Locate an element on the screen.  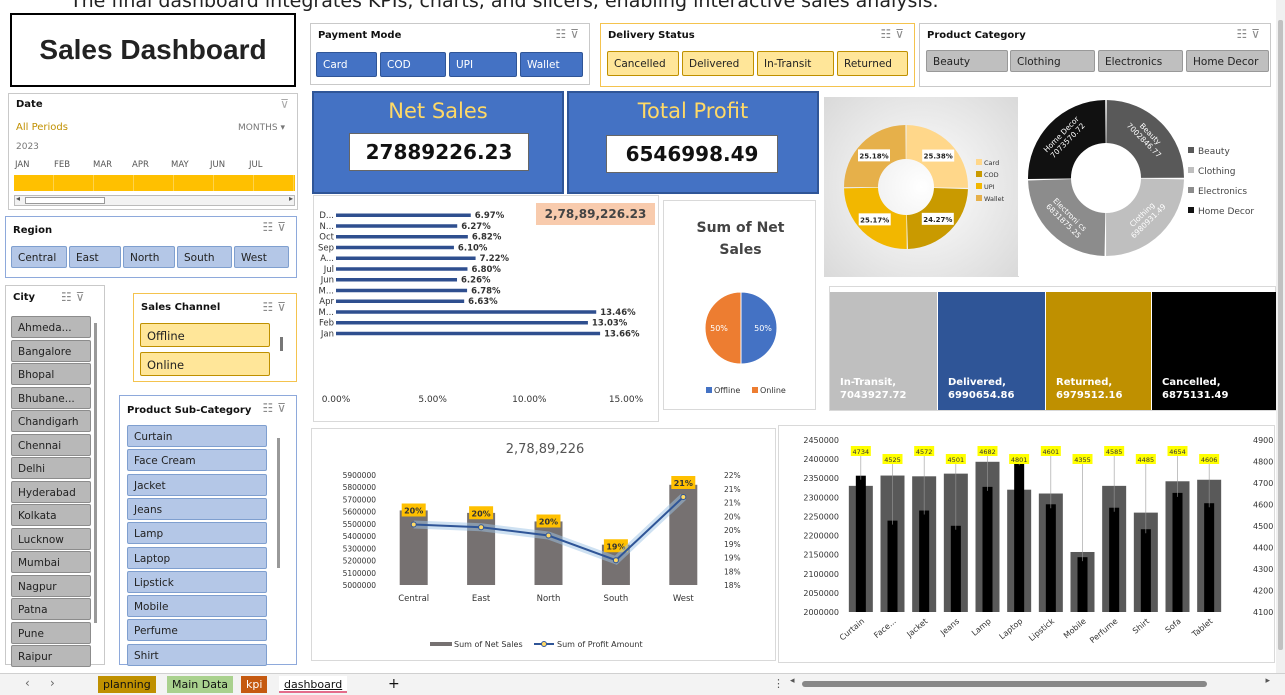
hscroll-right-arrow: ▸ is located at coordinates (1267, 681).